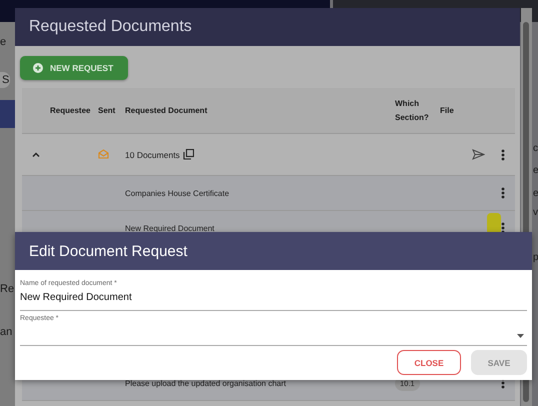 The width and height of the screenshot is (538, 406). I want to click on column-header: Requestee, so click(71, 110).